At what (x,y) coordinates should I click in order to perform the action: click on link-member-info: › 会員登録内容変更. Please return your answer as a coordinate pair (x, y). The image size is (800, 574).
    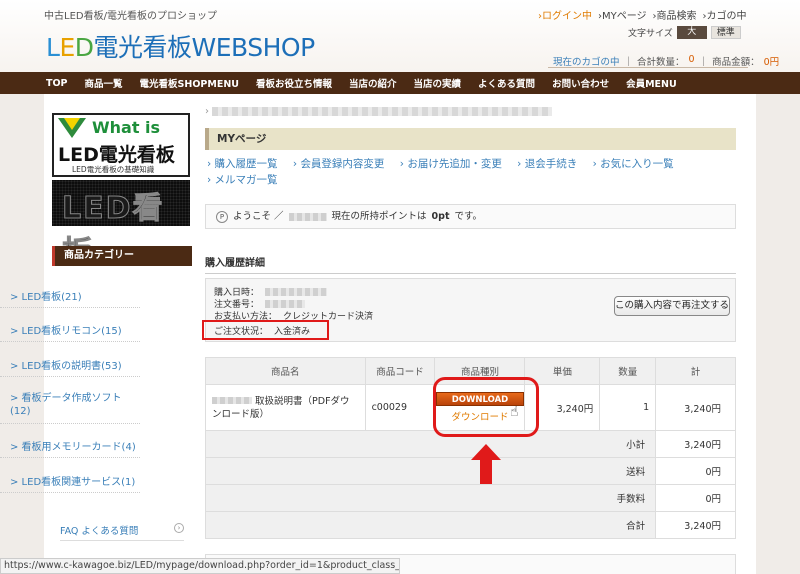
    Looking at the image, I should click on (342, 164).